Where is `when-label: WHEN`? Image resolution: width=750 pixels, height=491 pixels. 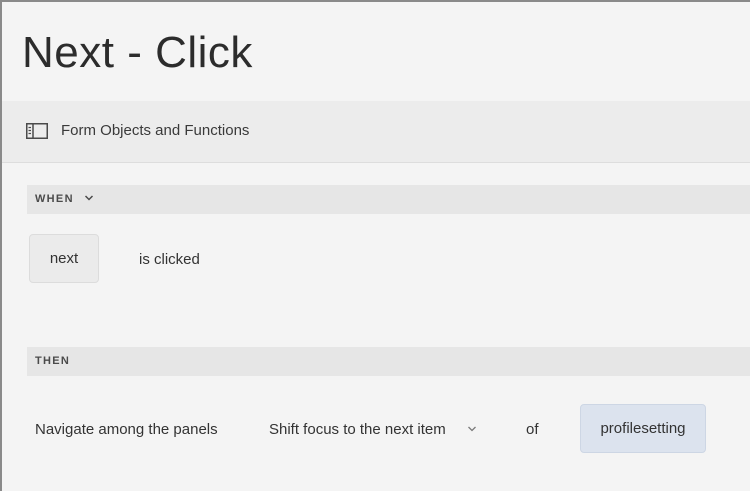 when-label: WHEN is located at coordinates (54, 199).